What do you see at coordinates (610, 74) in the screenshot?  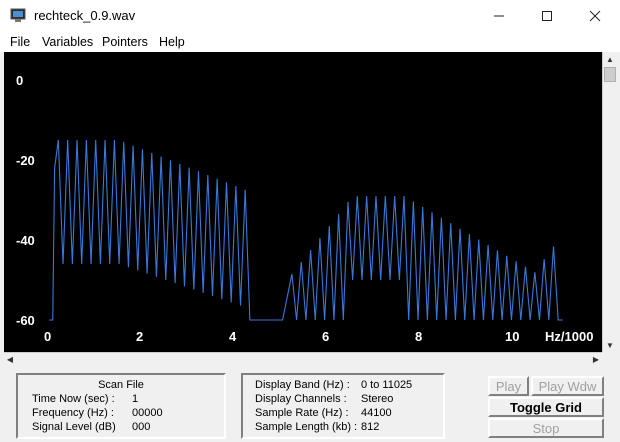 I see `vertical-scroll-thumb` at bounding box center [610, 74].